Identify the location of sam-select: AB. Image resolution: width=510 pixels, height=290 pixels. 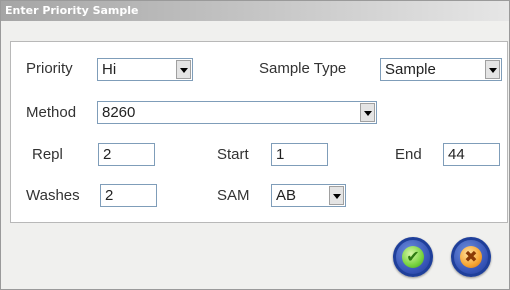
(308, 195).